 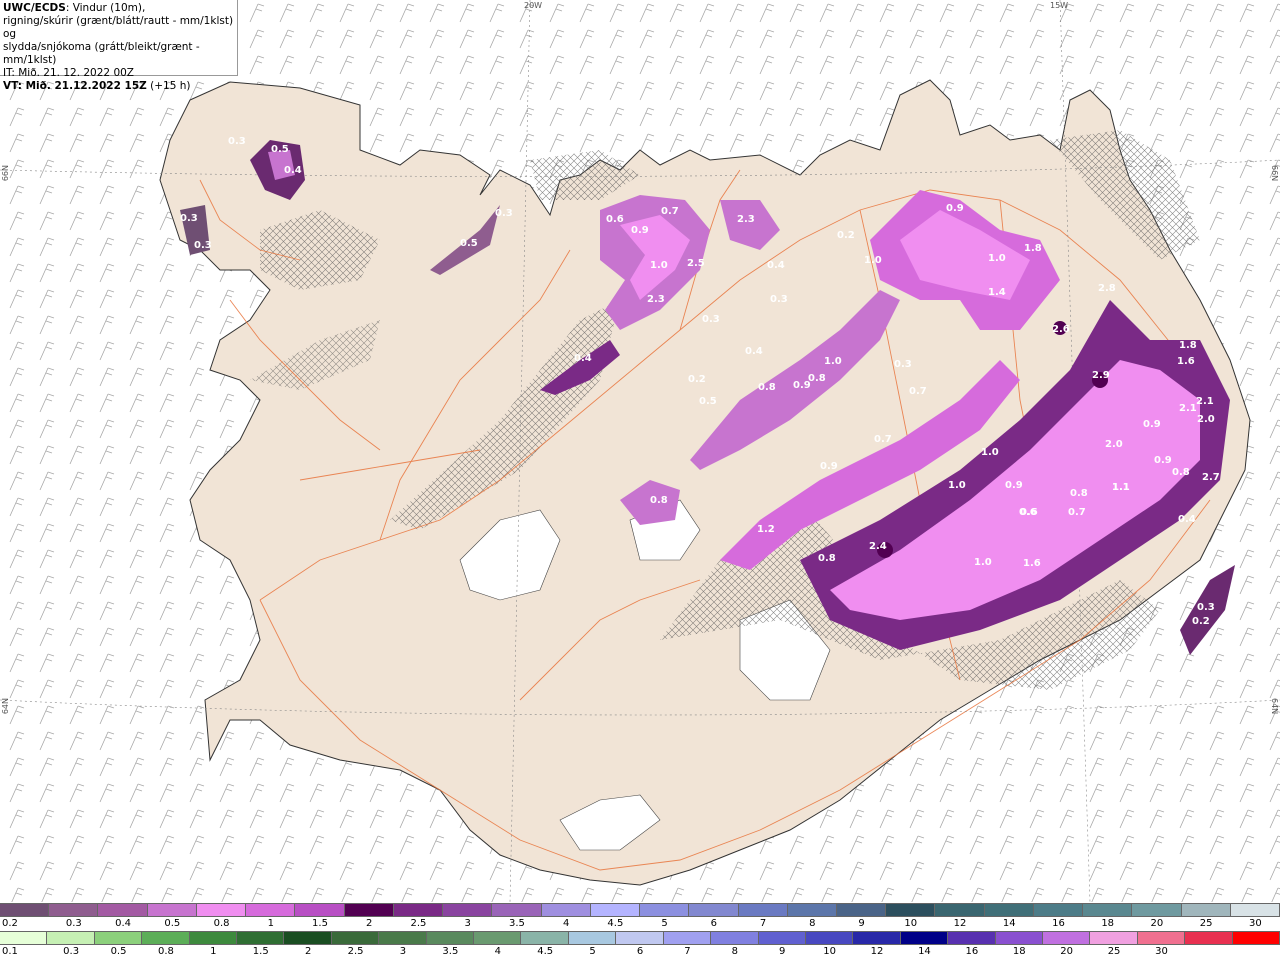 What do you see at coordinates (1255, 923) in the screenshot?
I see `legend-label: 30` at bounding box center [1255, 923].